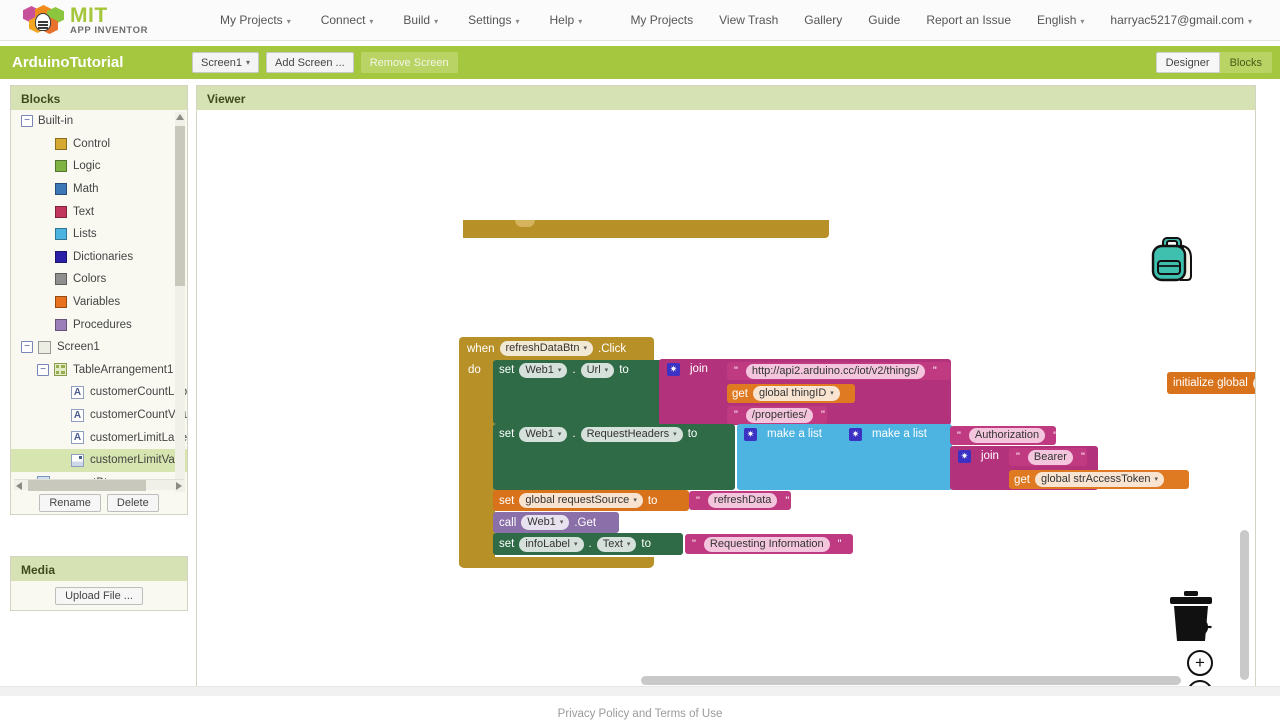 The image size is (1280, 720). Describe the element at coordinates (614, 457) in the screenshot. I see `set-web1-requestheaders-block: set Web1 ▾ . RequestHeaders ▾ to` at that location.